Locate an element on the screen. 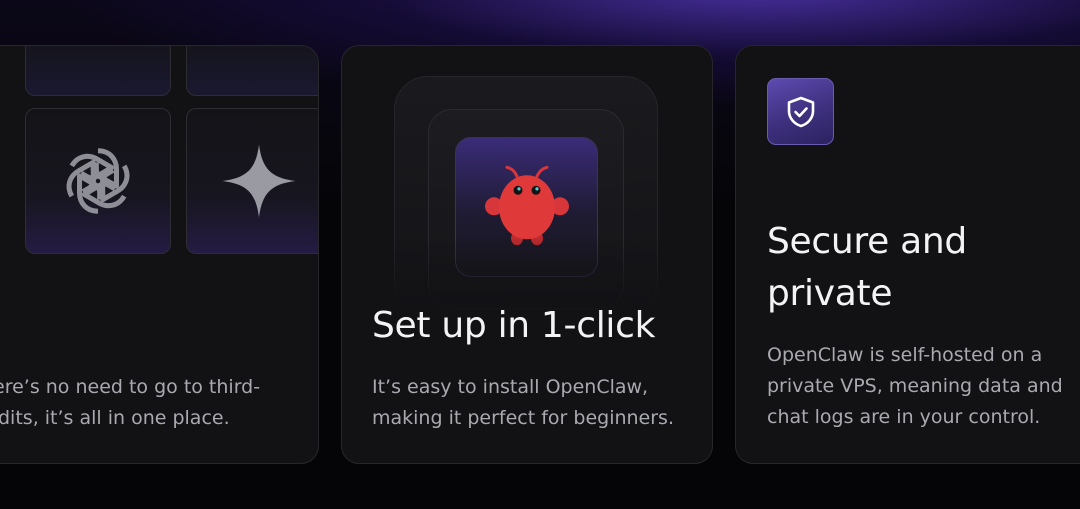 The image size is (1080, 509). shield-badge is located at coordinates (800, 111).